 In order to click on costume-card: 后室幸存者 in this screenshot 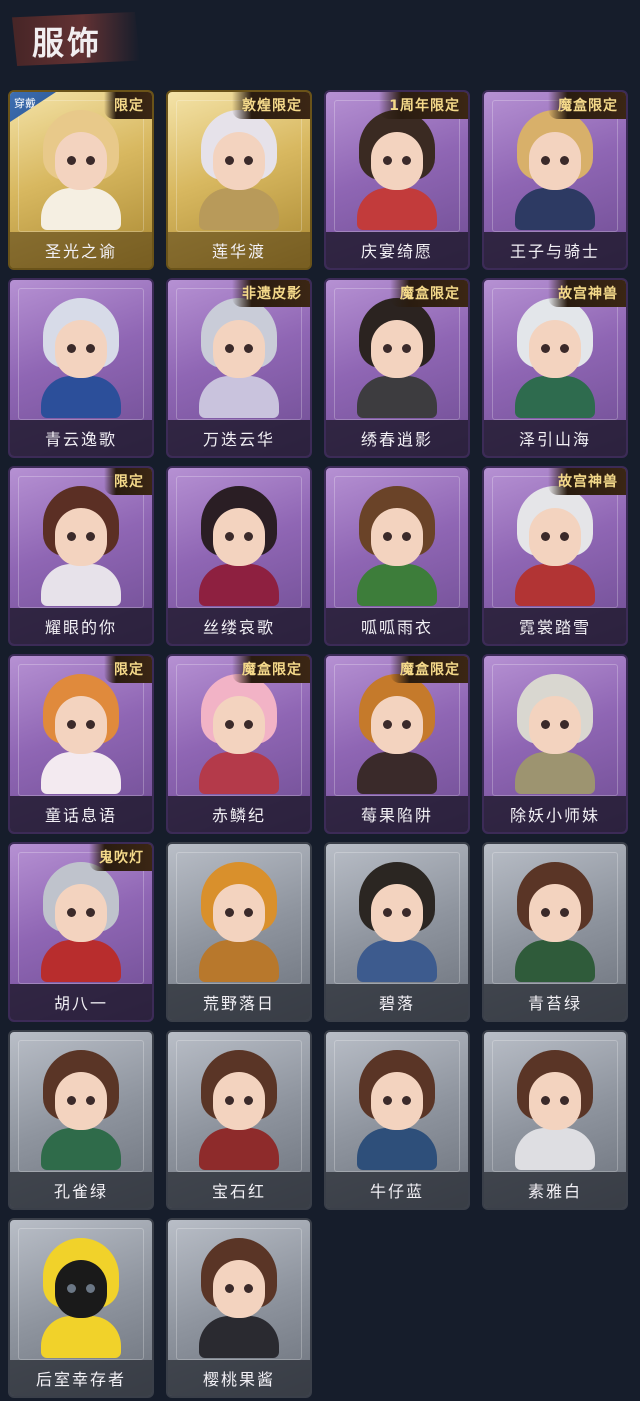, I will do `click(81, 1308)`.